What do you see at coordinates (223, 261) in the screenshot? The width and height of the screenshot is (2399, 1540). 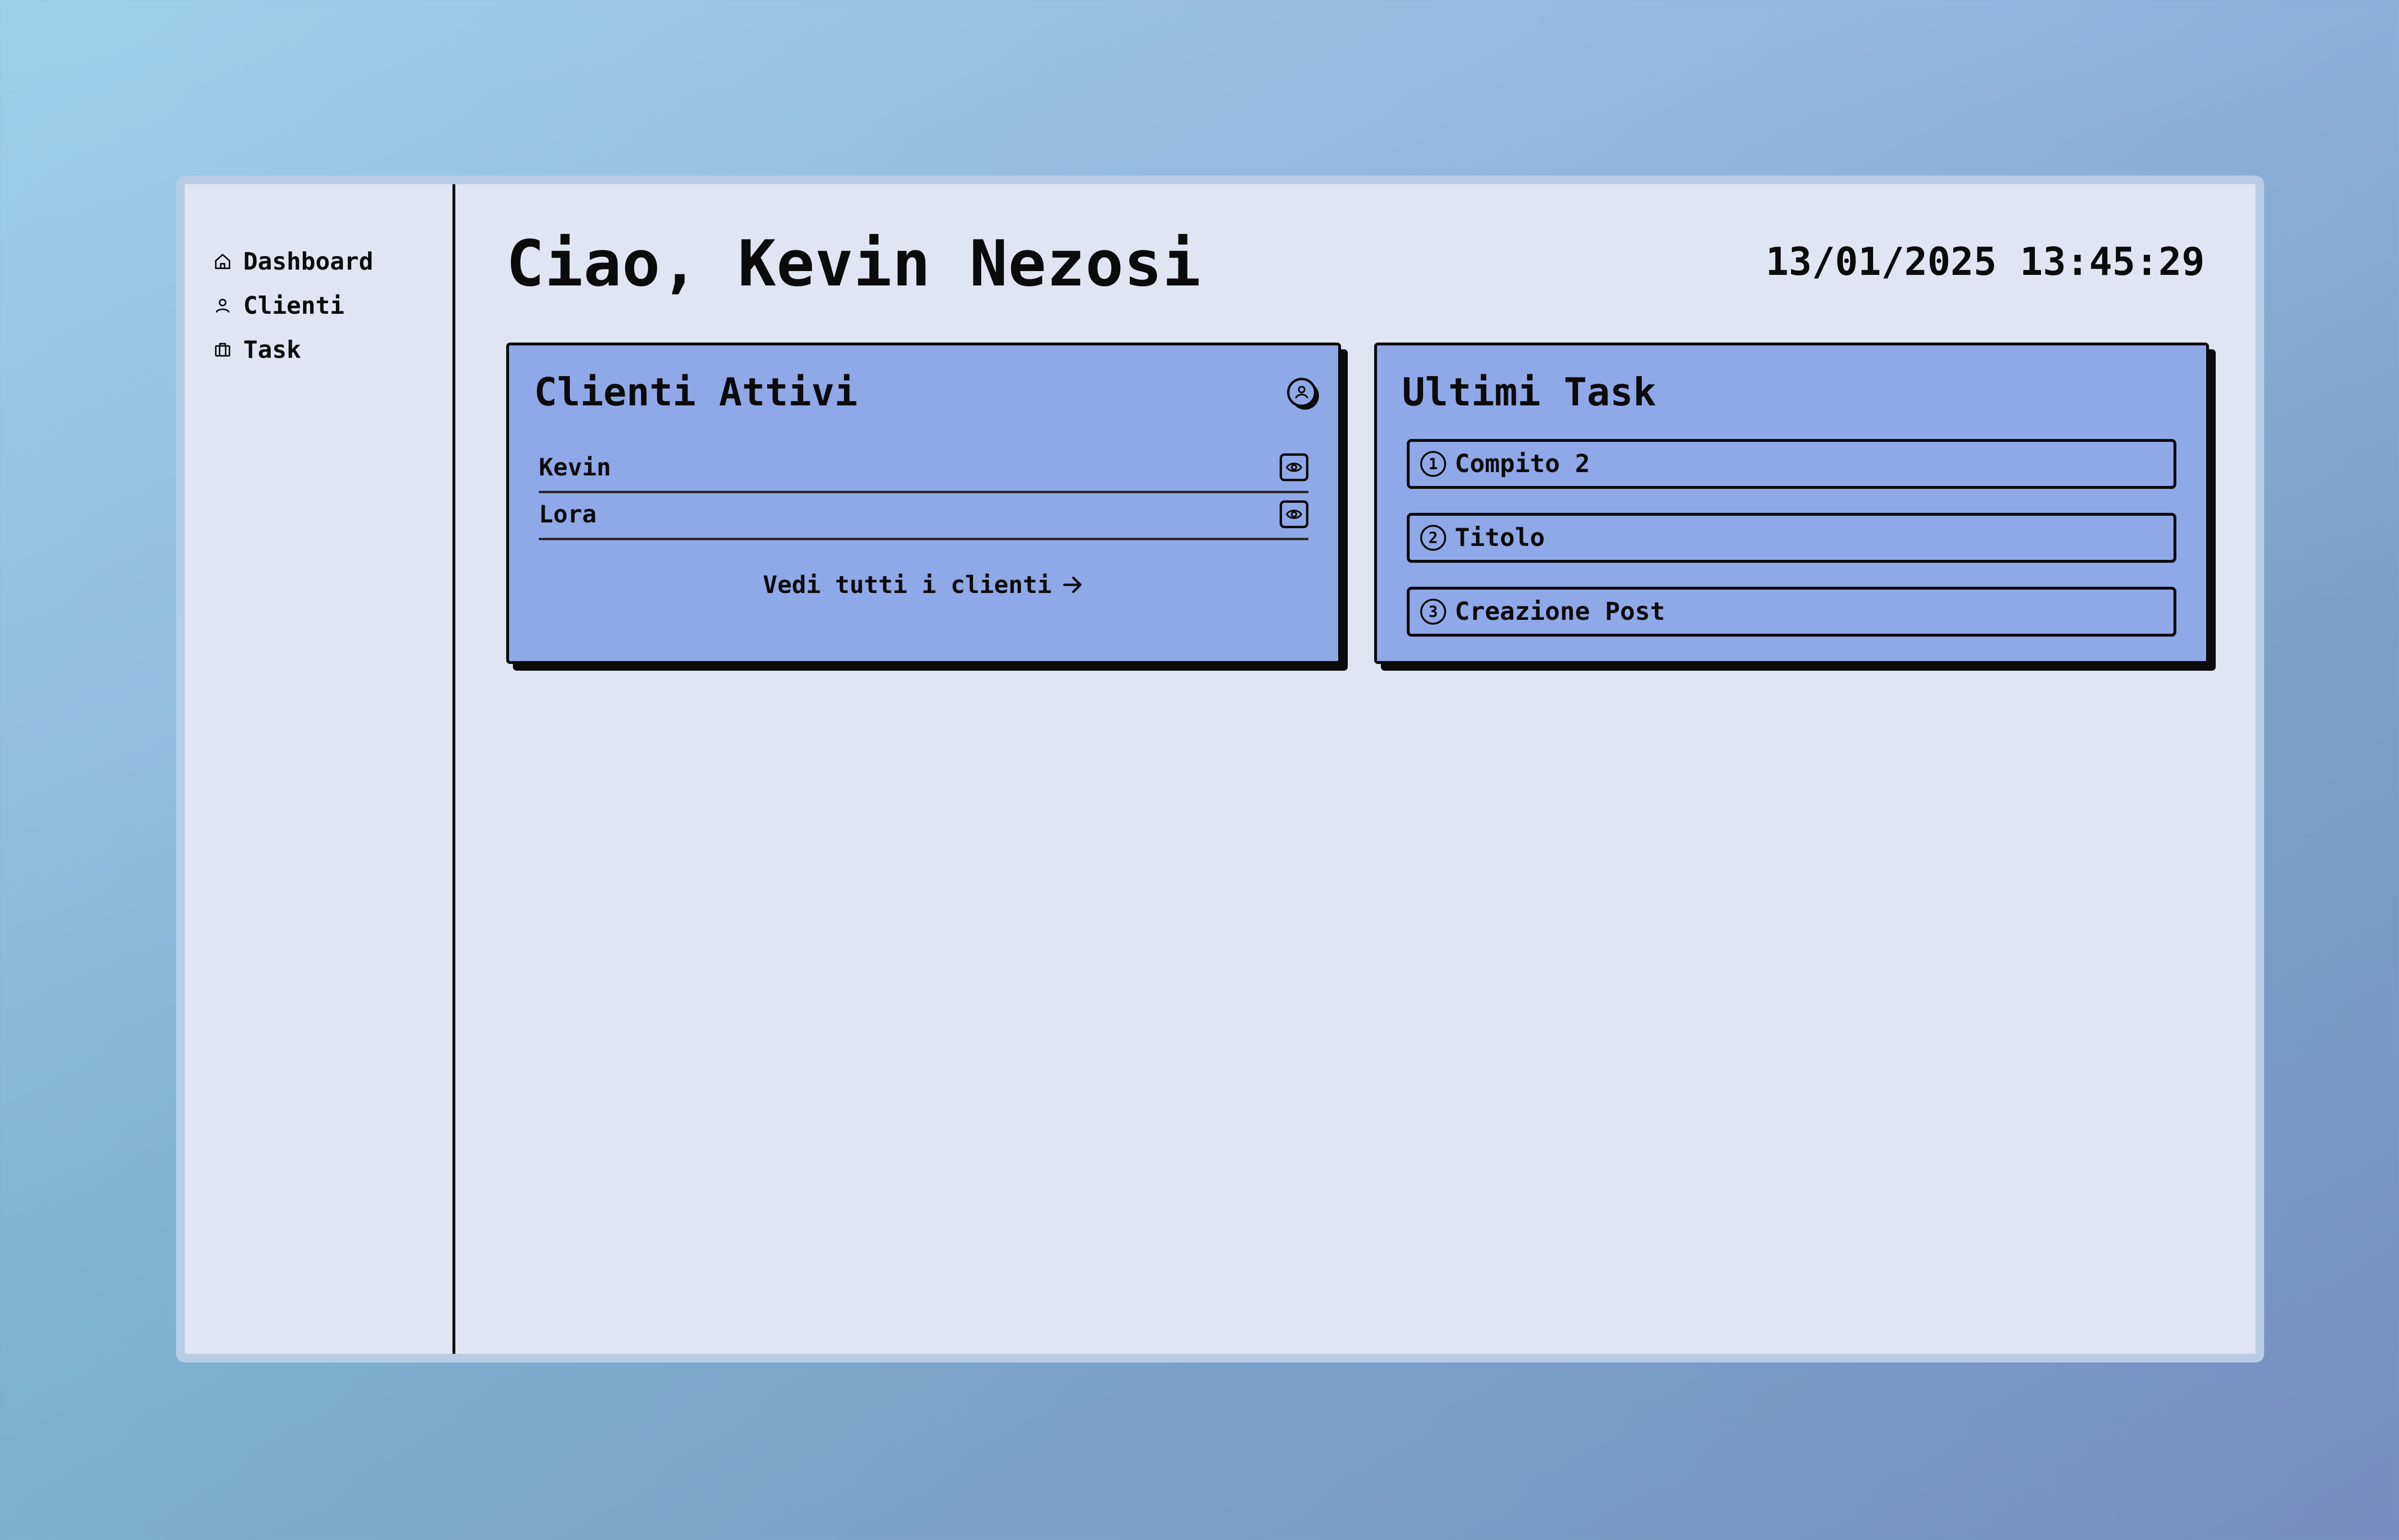 I see `home-icon` at bounding box center [223, 261].